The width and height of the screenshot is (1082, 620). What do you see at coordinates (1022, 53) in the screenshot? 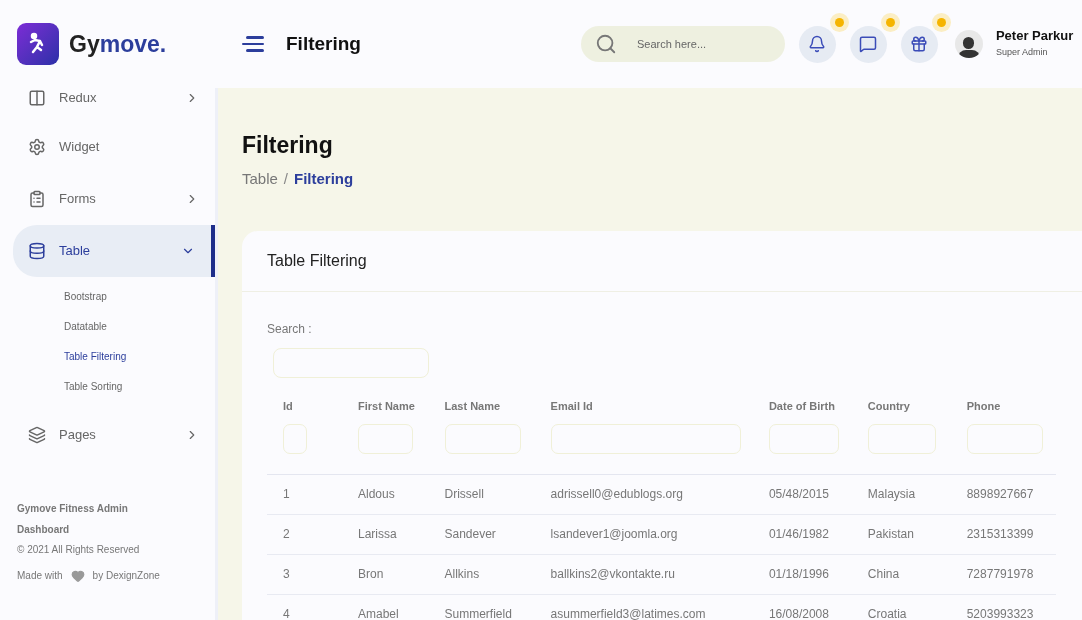
I see `user-role: Super Admin` at bounding box center [1022, 53].